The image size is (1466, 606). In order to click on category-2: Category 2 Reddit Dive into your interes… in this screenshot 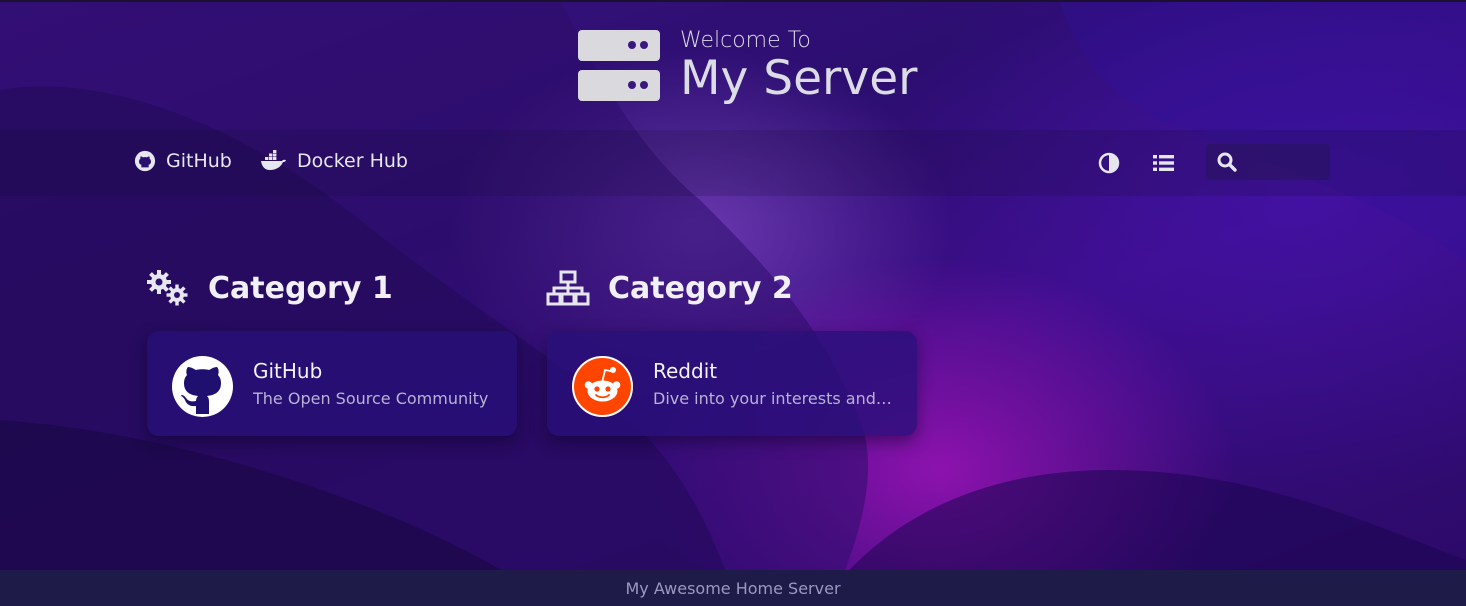, I will do `click(731, 351)`.